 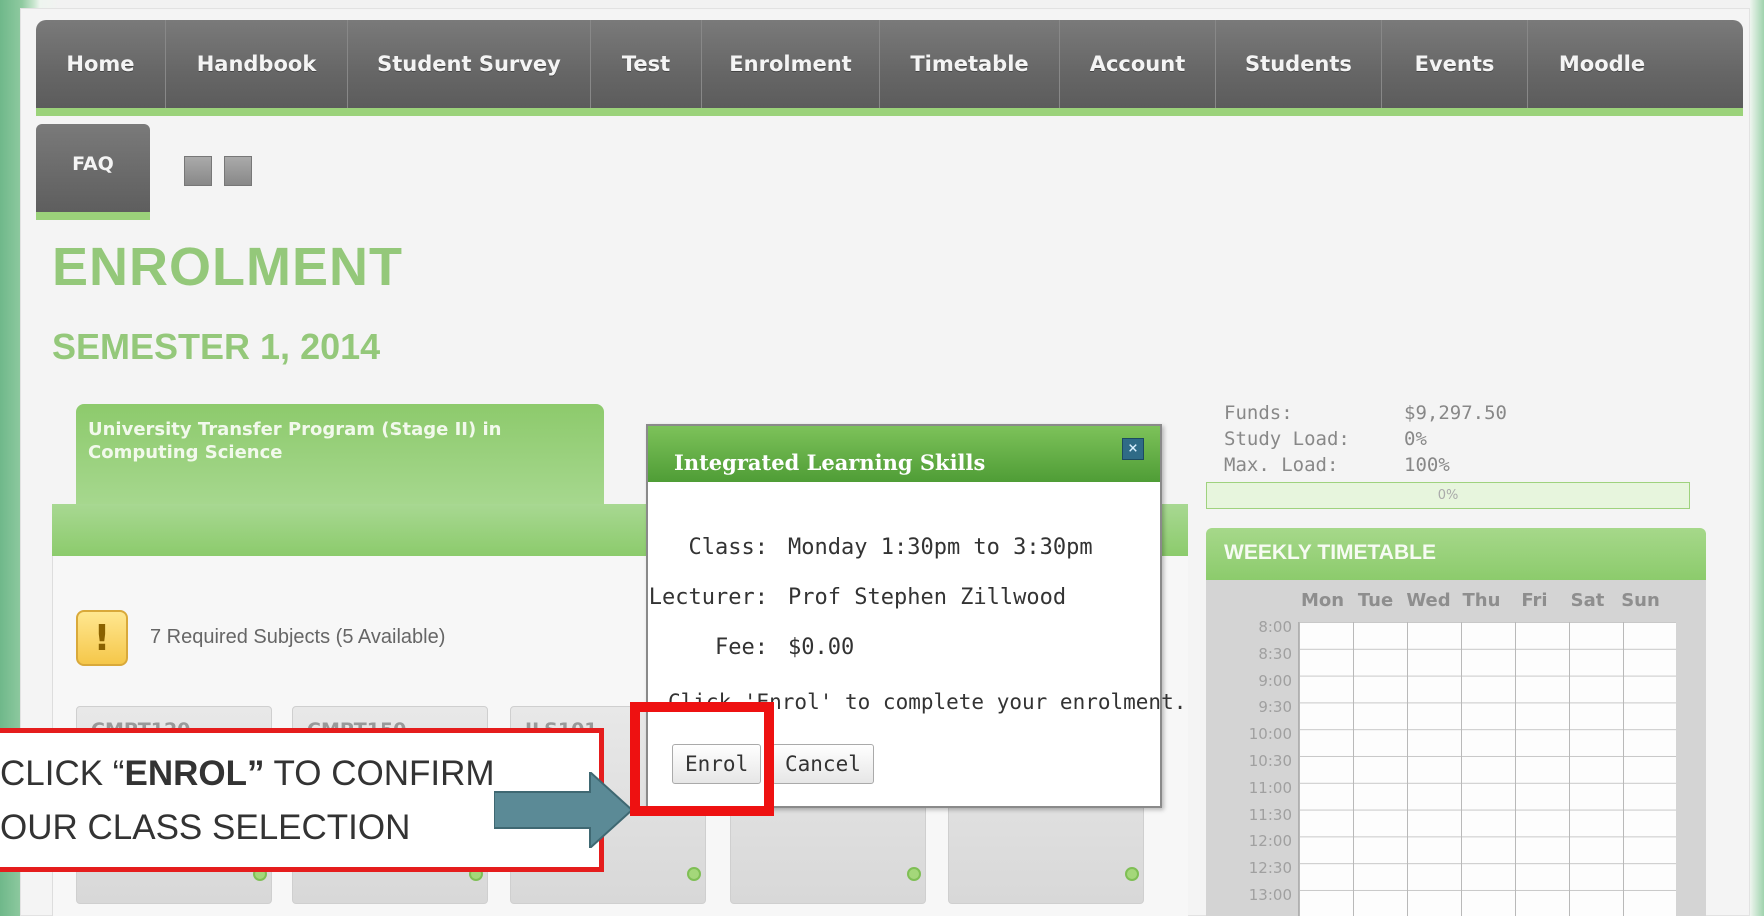 I want to click on study-load-label: Study Load:, so click(x=1287, y=439).